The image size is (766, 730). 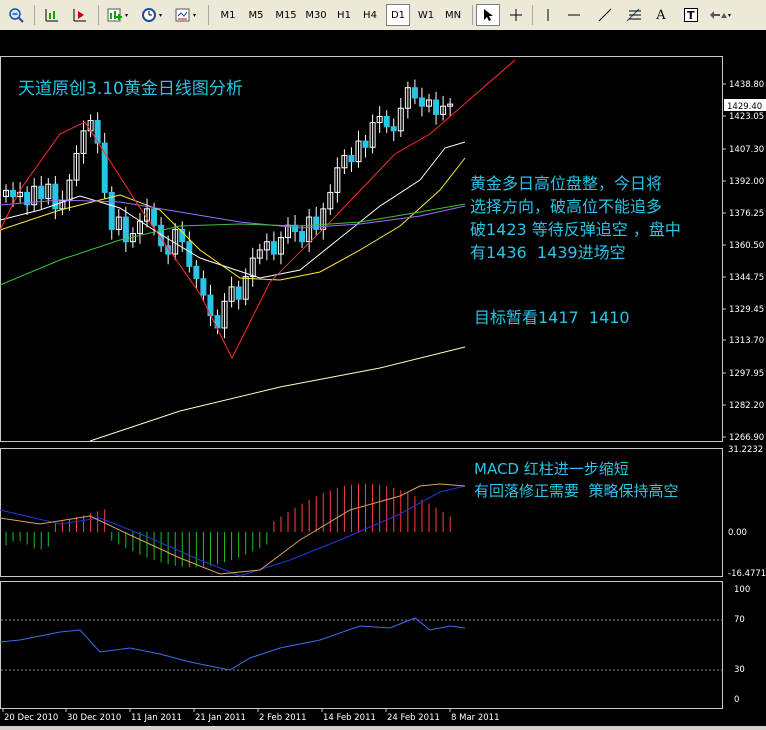 I want to click on price-tick-label: 1329.45, so click(x=746, y=310).